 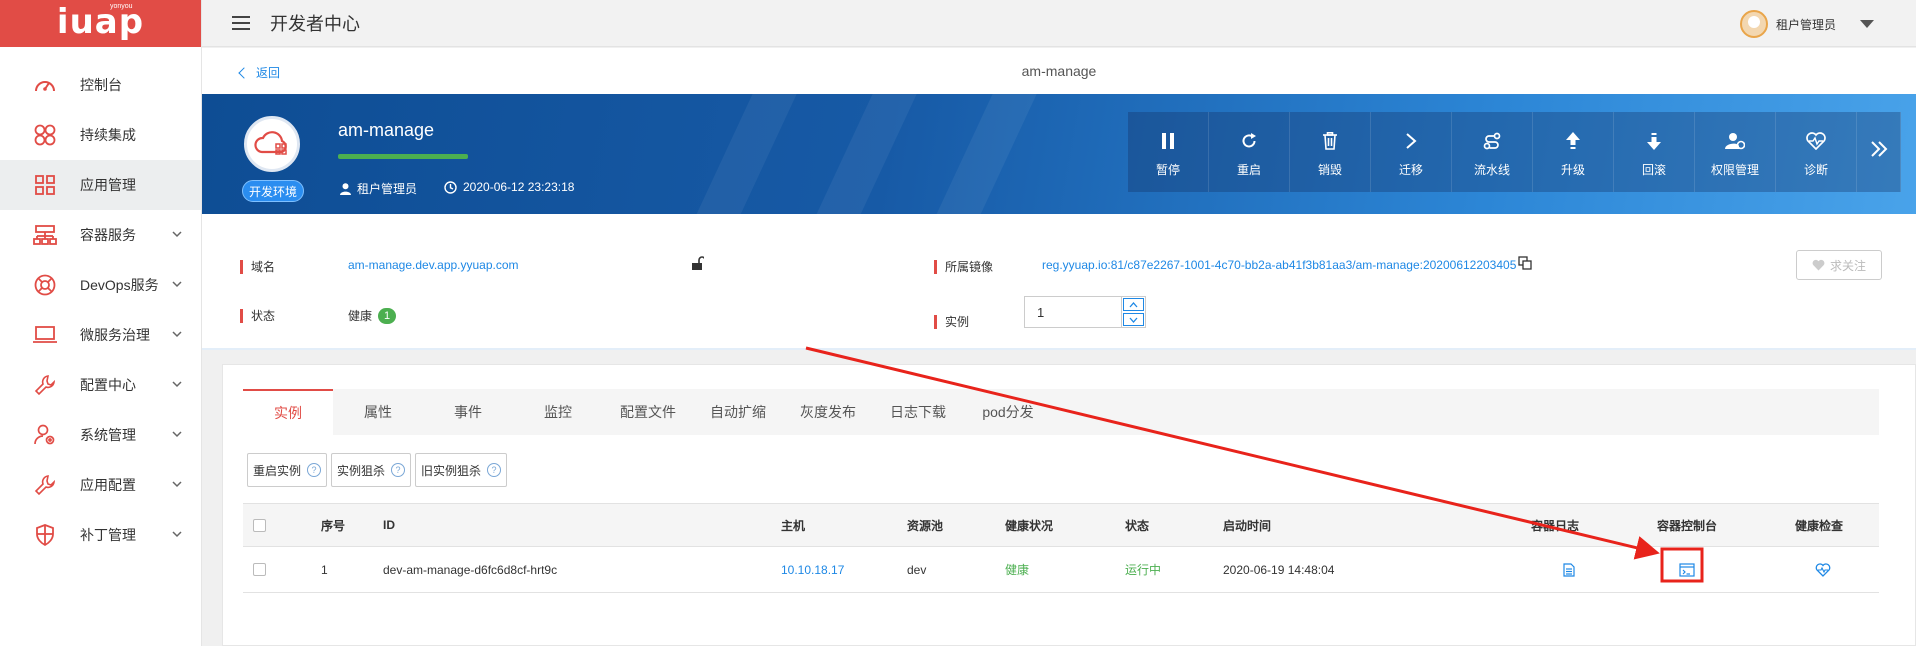 What do you see at coordinates (315, 24) in the screenshot?
I see `page-title: 开发者中心` at bounding box center [315, 24].